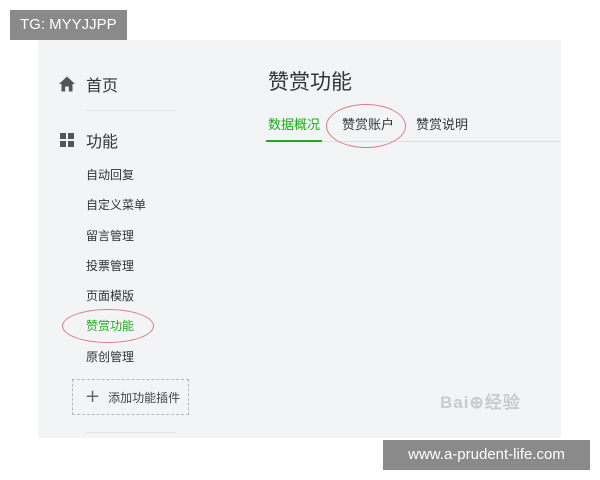 The image size is (600, 480). Describe the element at coordinates (110, 266) in the screenshot. I see `sidebar-item-vote-manage: 投票管理` at that location.